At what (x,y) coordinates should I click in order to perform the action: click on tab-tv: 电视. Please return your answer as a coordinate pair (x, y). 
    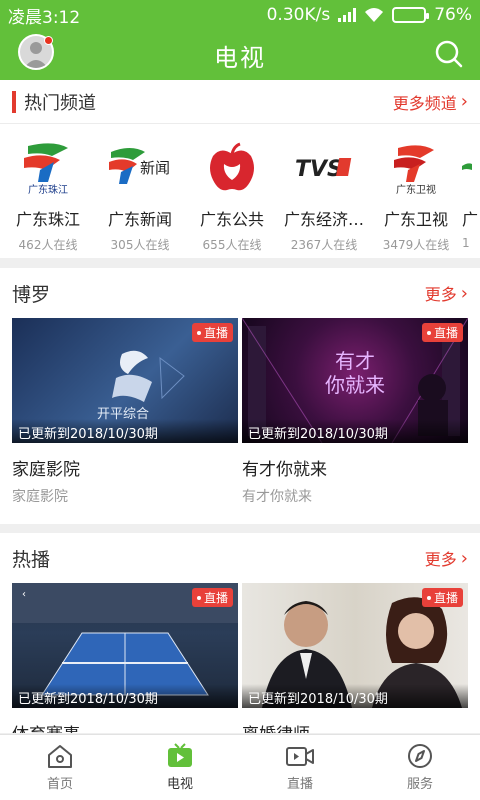
    Looking at the image, I should click on (180, 767).